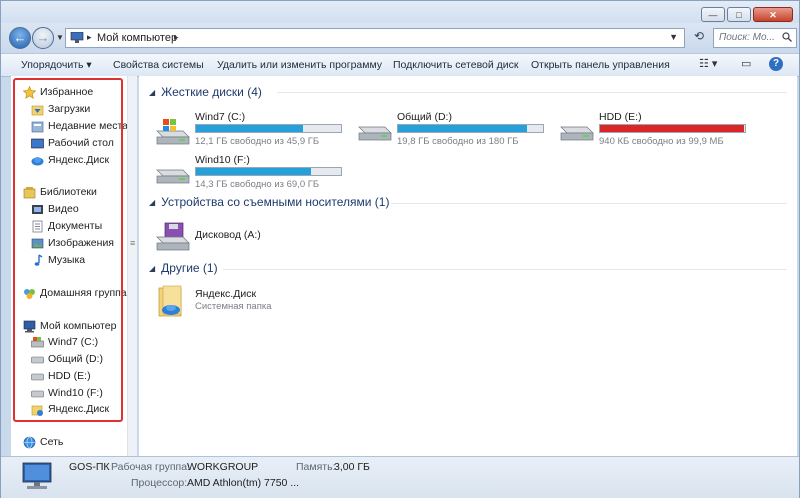 This screenshot has width=800, height=498. I want to click on minimize-button: —, so click(713, 14).